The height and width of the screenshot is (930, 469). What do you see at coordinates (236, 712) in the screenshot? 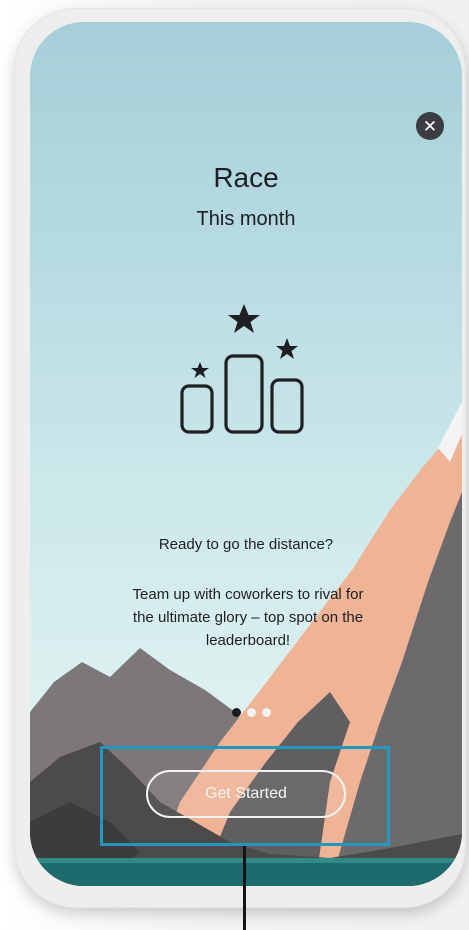
I see `page-dot-active` at bounding box center [236, 712].